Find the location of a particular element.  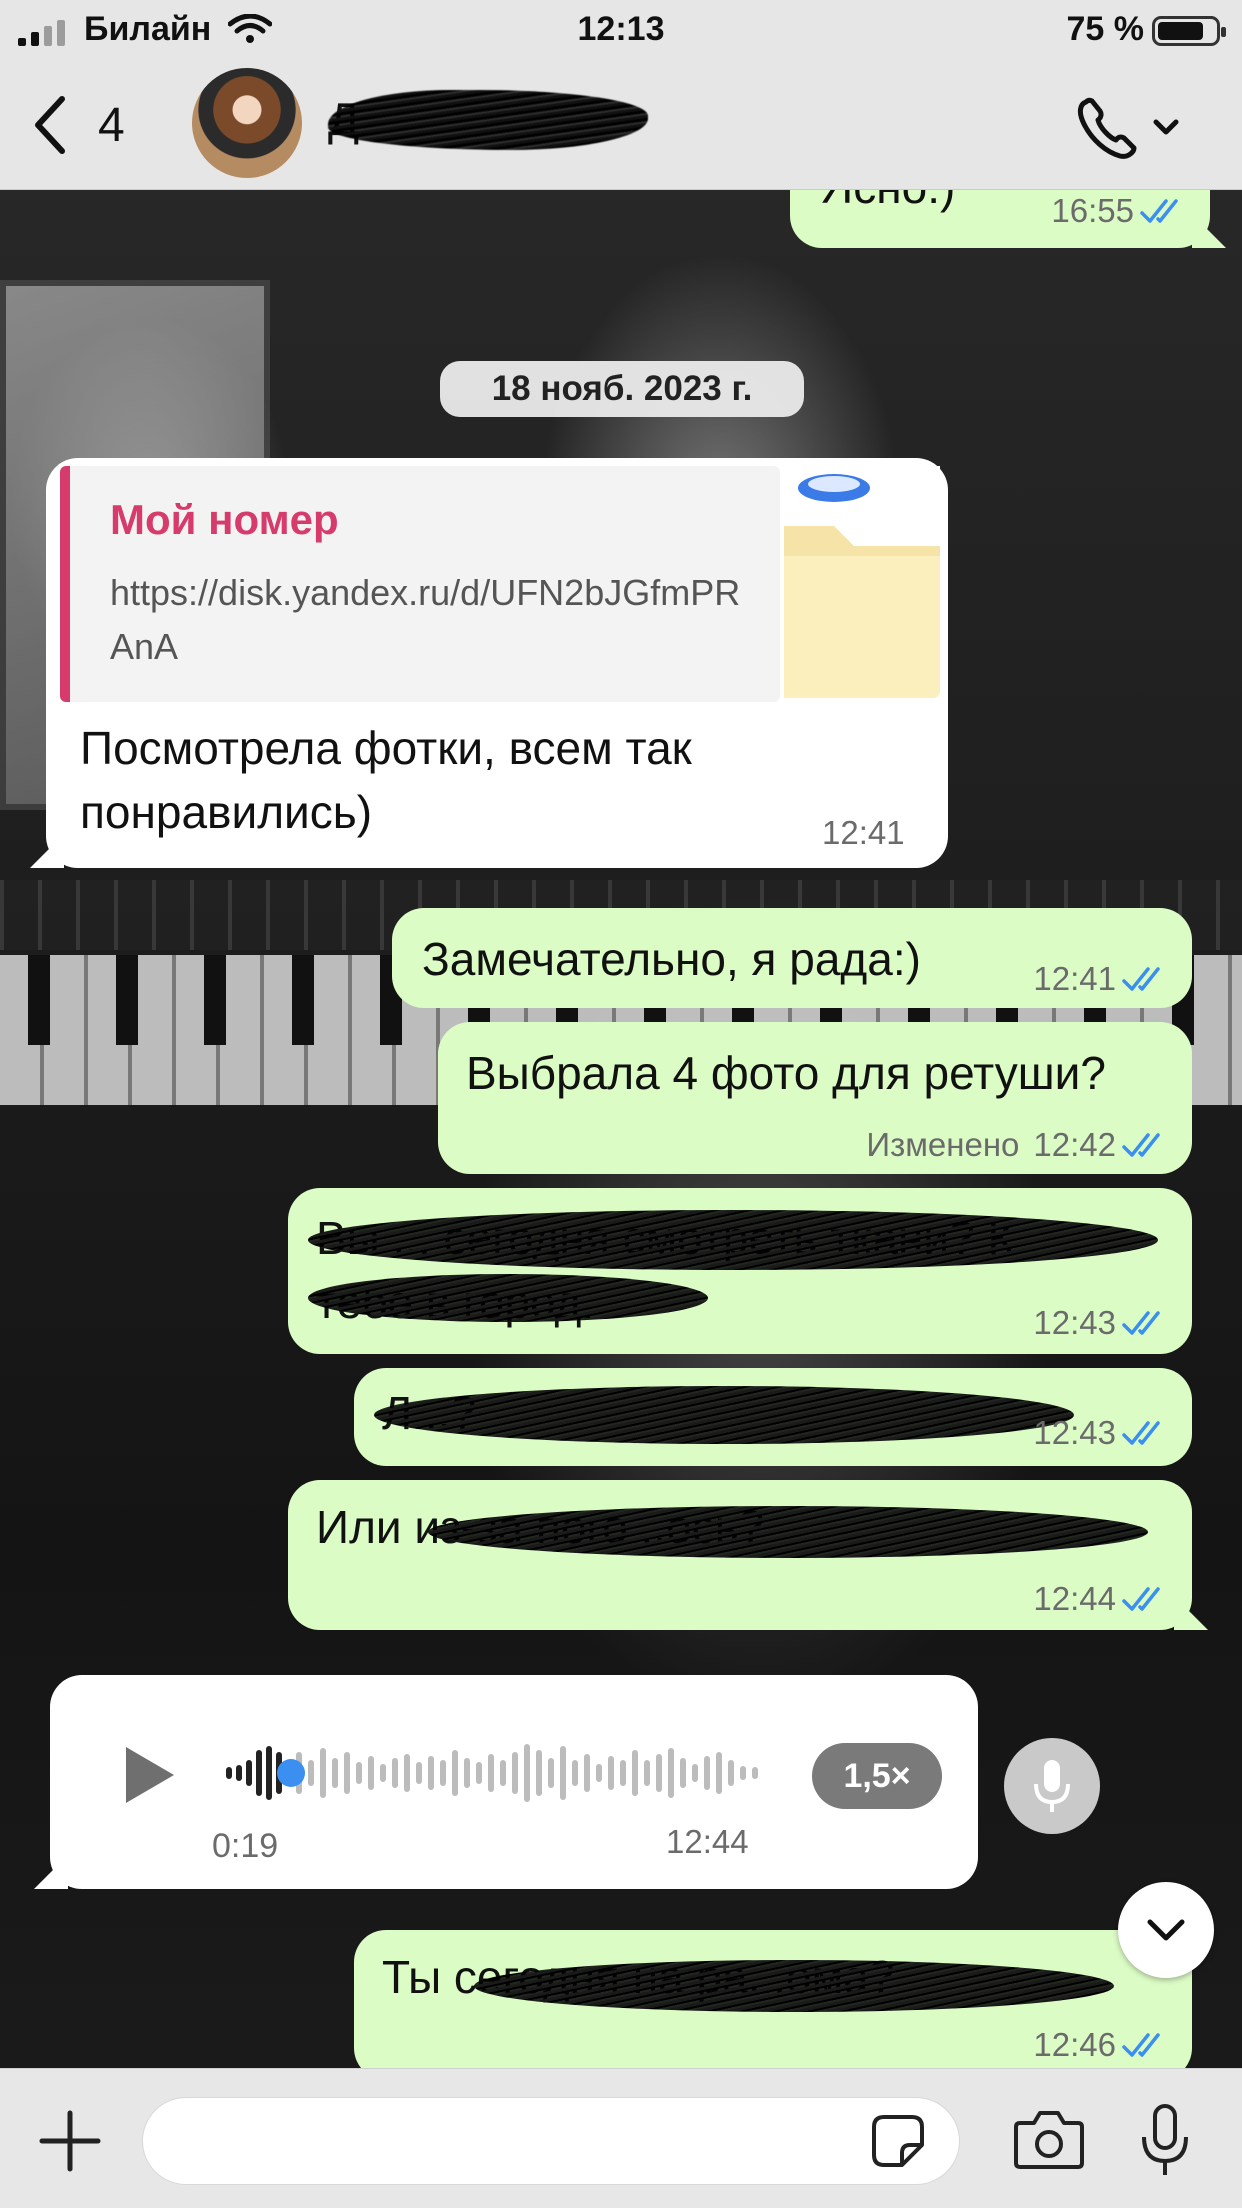

message-bubble-outgoing: Замечательно, я рада:) 12:41 is located at coordinates (792, 958).